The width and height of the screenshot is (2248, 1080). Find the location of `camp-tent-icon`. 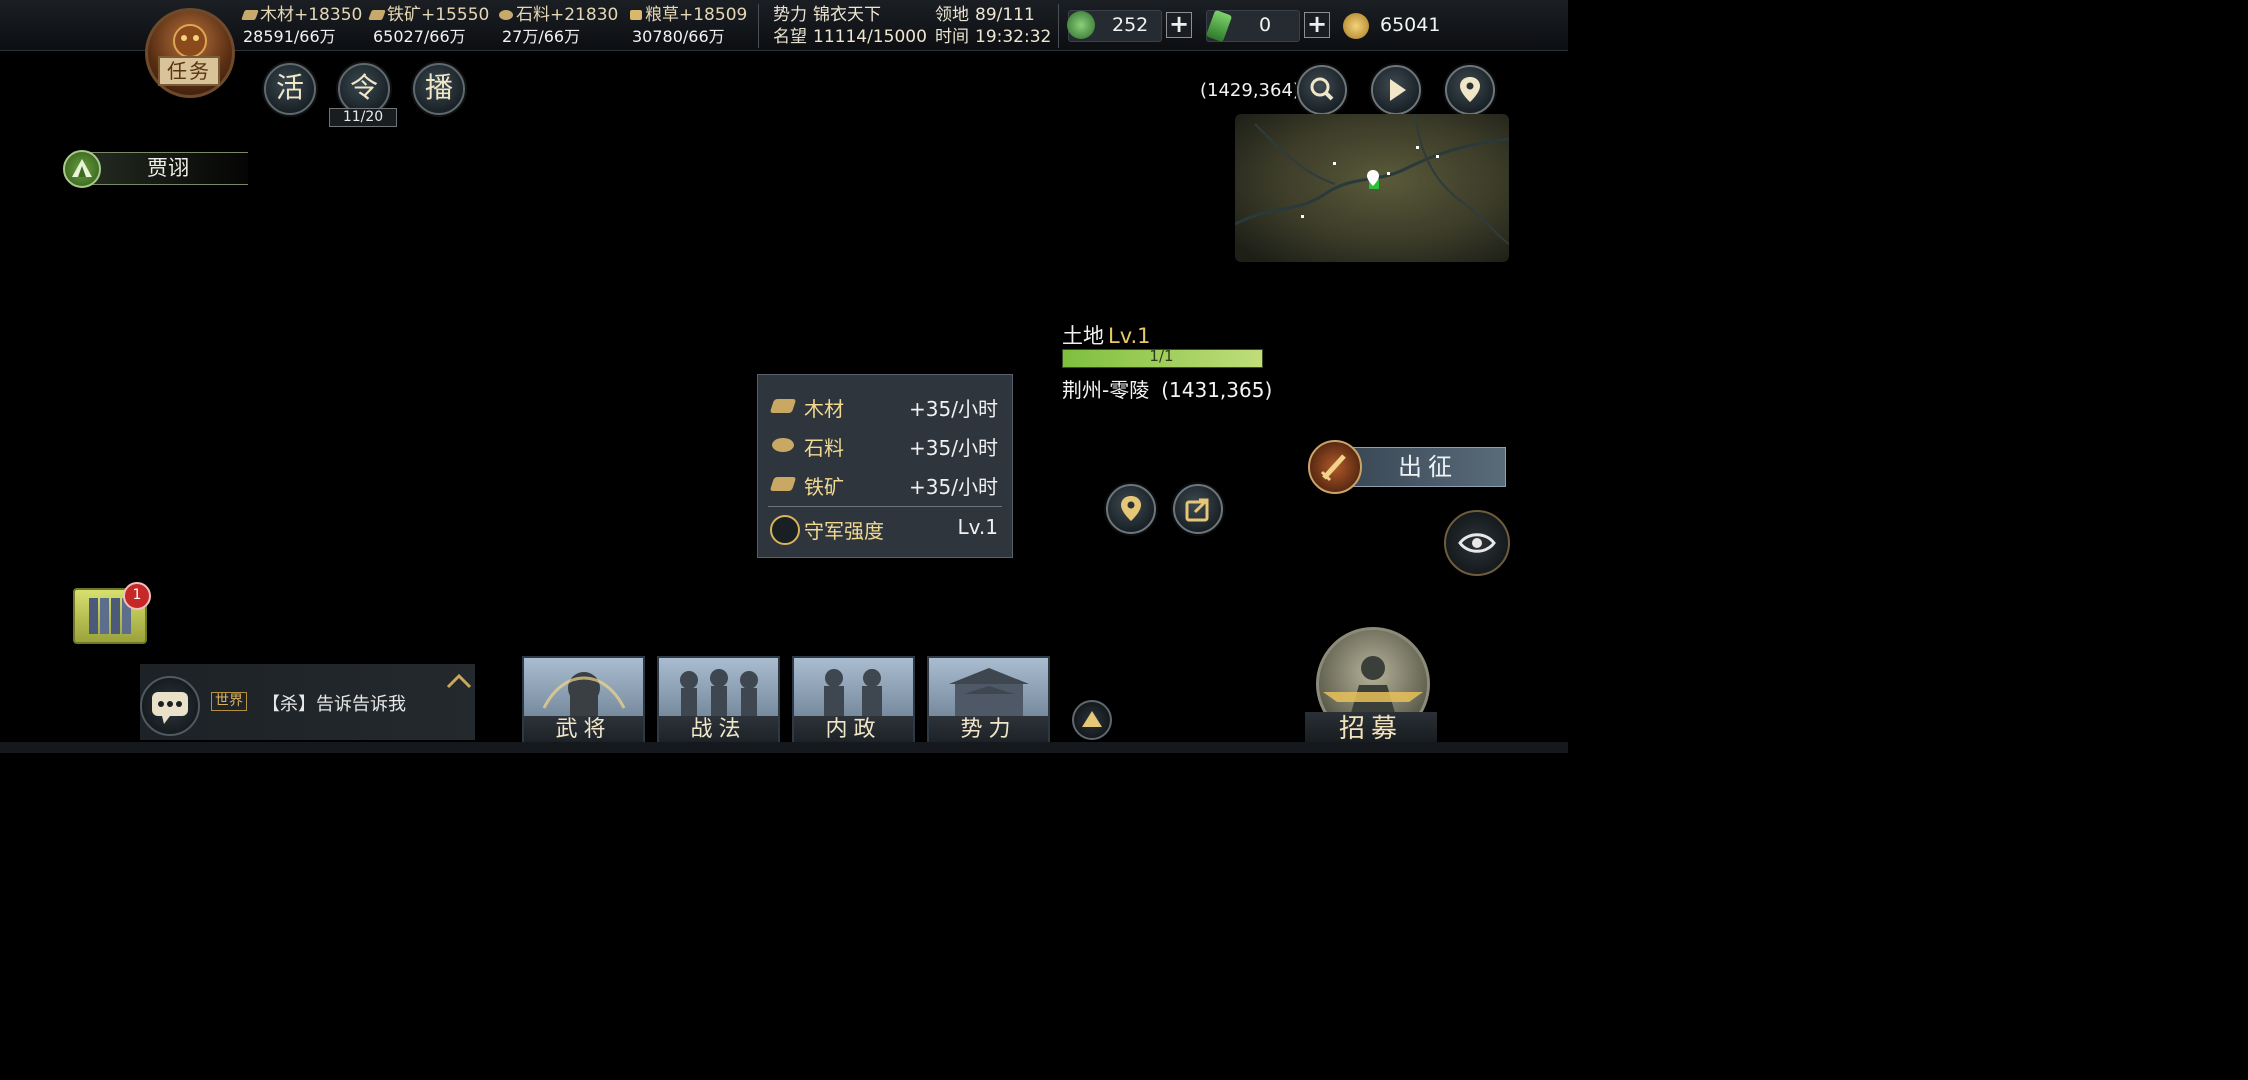

camp-tent-icon is located at coordinates (82, 169).